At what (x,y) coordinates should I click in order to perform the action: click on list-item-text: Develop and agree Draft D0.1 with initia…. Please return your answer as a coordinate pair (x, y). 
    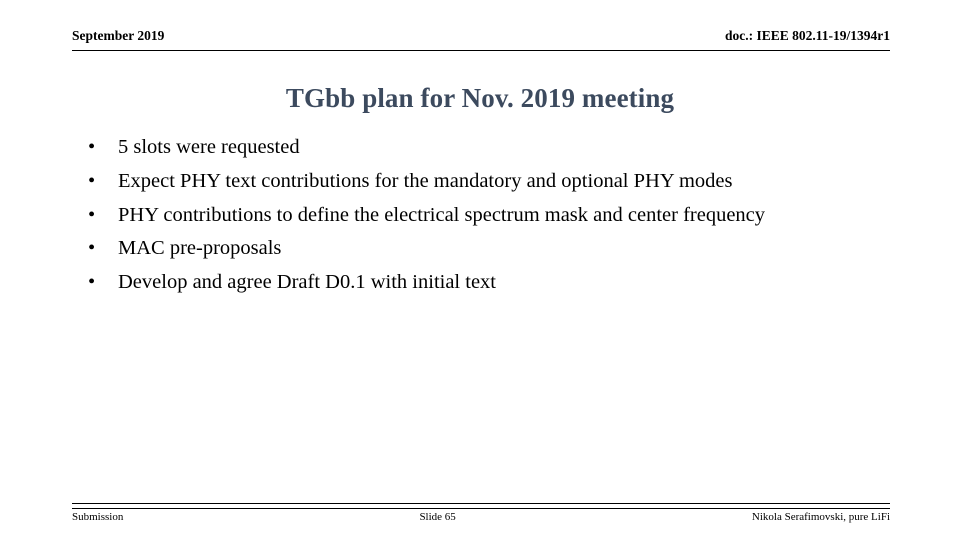
    Looking at the image, I should click on (307, 282).